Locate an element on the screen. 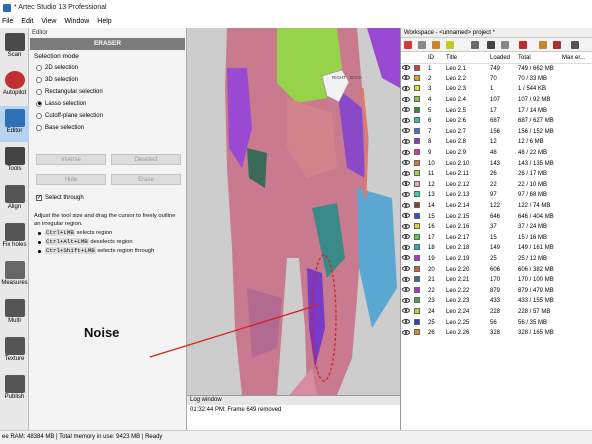 The height and width of the screenshot is (444, 592). folder-icon is located at coordinates (422, 45).